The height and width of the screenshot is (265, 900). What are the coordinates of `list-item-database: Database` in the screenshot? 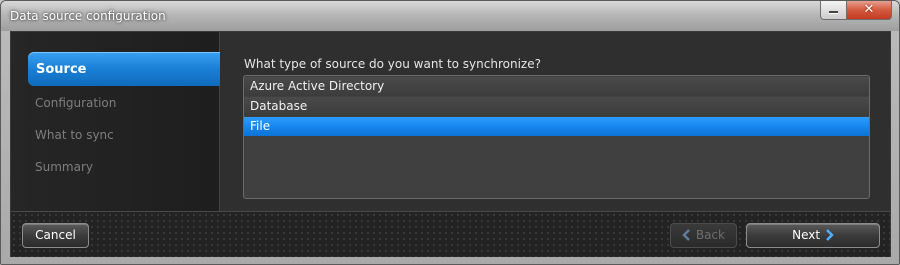 It's located at (556, 106).